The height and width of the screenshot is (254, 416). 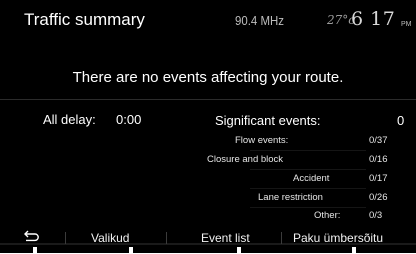 I want to click on suggest-detour-button: Paku ümbersõitu, so click(x=338, y=238).